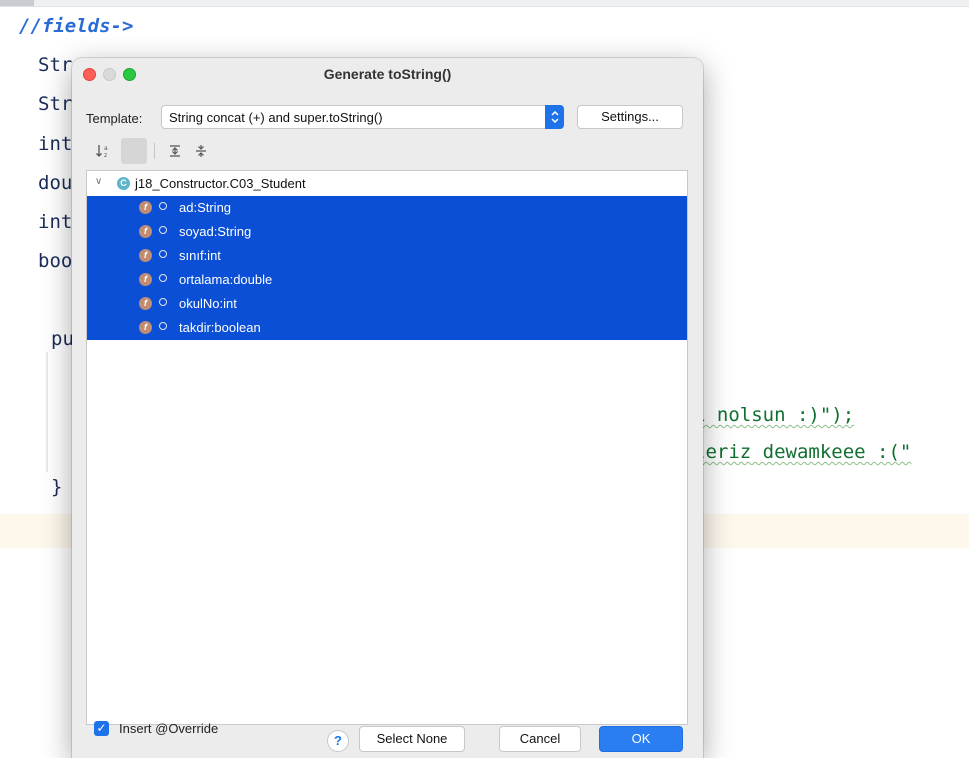 The width and height of the screenshot is (969, 758). What do you see at coordinates (387, 328) in the screenshot?
I see `tree-field-row: f takdir:boolean` at bounding box center [387, 328].